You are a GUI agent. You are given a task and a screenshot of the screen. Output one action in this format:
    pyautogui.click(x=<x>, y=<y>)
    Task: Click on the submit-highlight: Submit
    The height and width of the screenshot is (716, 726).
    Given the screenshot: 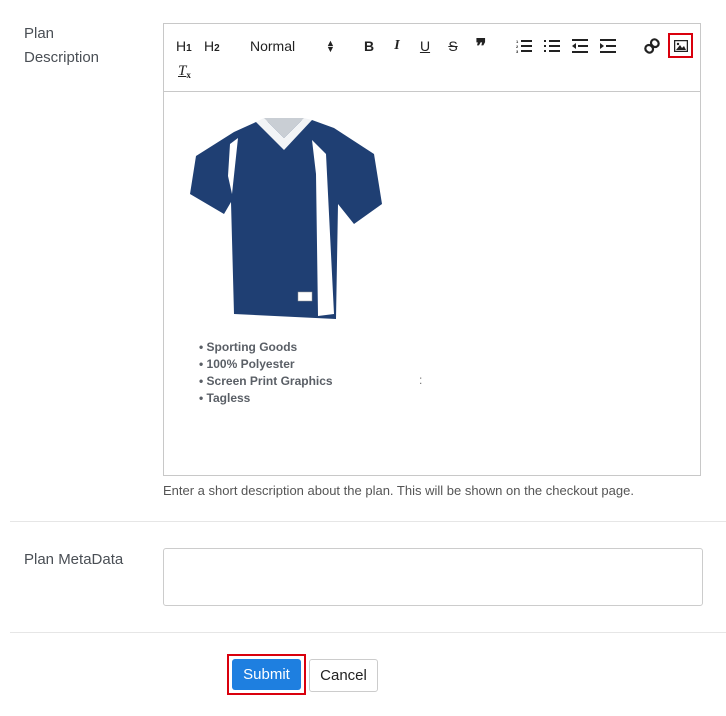 What is the action you would take?
    pyautogui.click(x=266, y=674)
    